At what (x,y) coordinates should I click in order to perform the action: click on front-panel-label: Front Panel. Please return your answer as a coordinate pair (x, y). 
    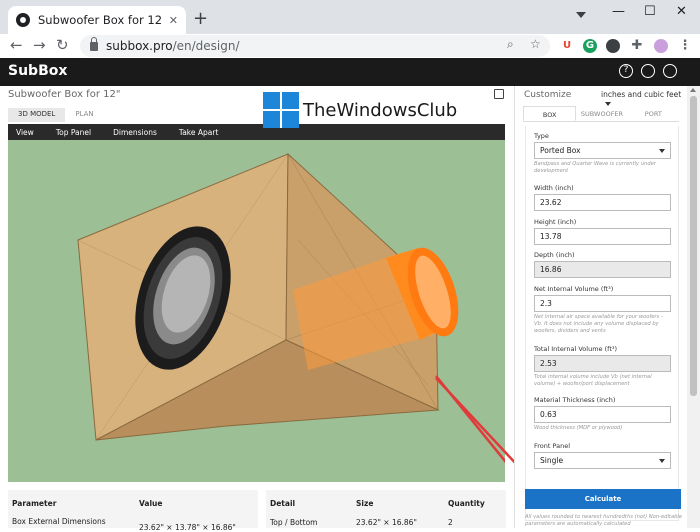
    Looking at the image, I should click on (552, 446).